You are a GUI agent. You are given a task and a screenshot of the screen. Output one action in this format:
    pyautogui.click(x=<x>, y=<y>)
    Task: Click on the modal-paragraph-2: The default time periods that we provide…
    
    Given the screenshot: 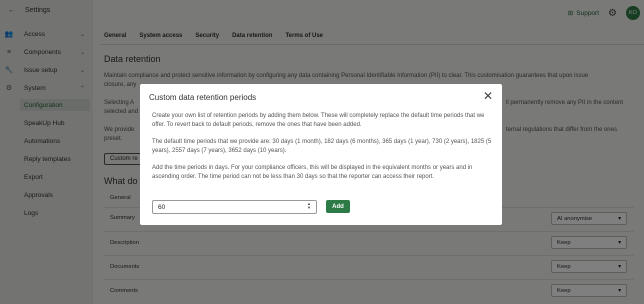 What is the action you would take?
    pyautogui.click(x=322, y=146)
    